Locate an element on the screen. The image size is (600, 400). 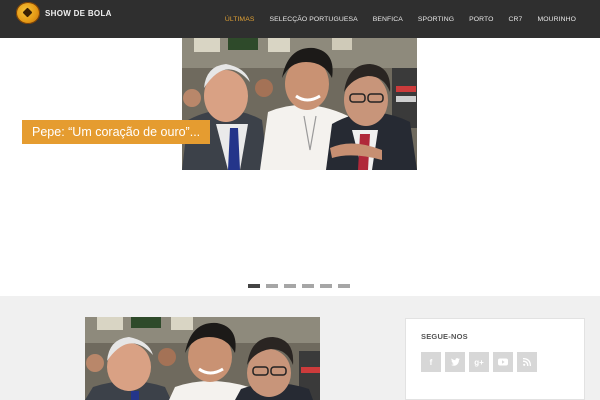
nav-item-mourinho: MOURINHO is located at coordinates (556, 19).